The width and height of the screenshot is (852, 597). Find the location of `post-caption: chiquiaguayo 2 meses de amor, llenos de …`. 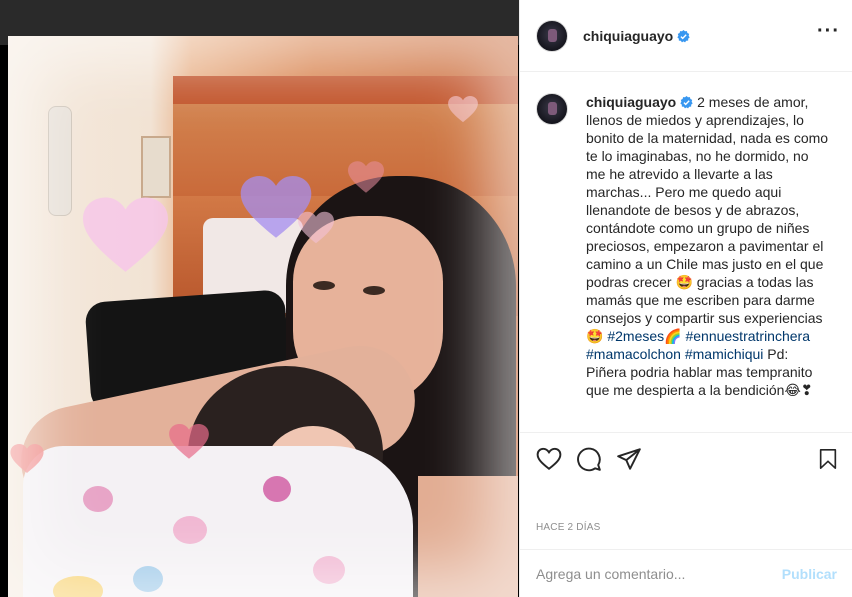

post-caption: chiquiaguayo 2 meses de amor, llenos de … is located at coordinates (707, 246).